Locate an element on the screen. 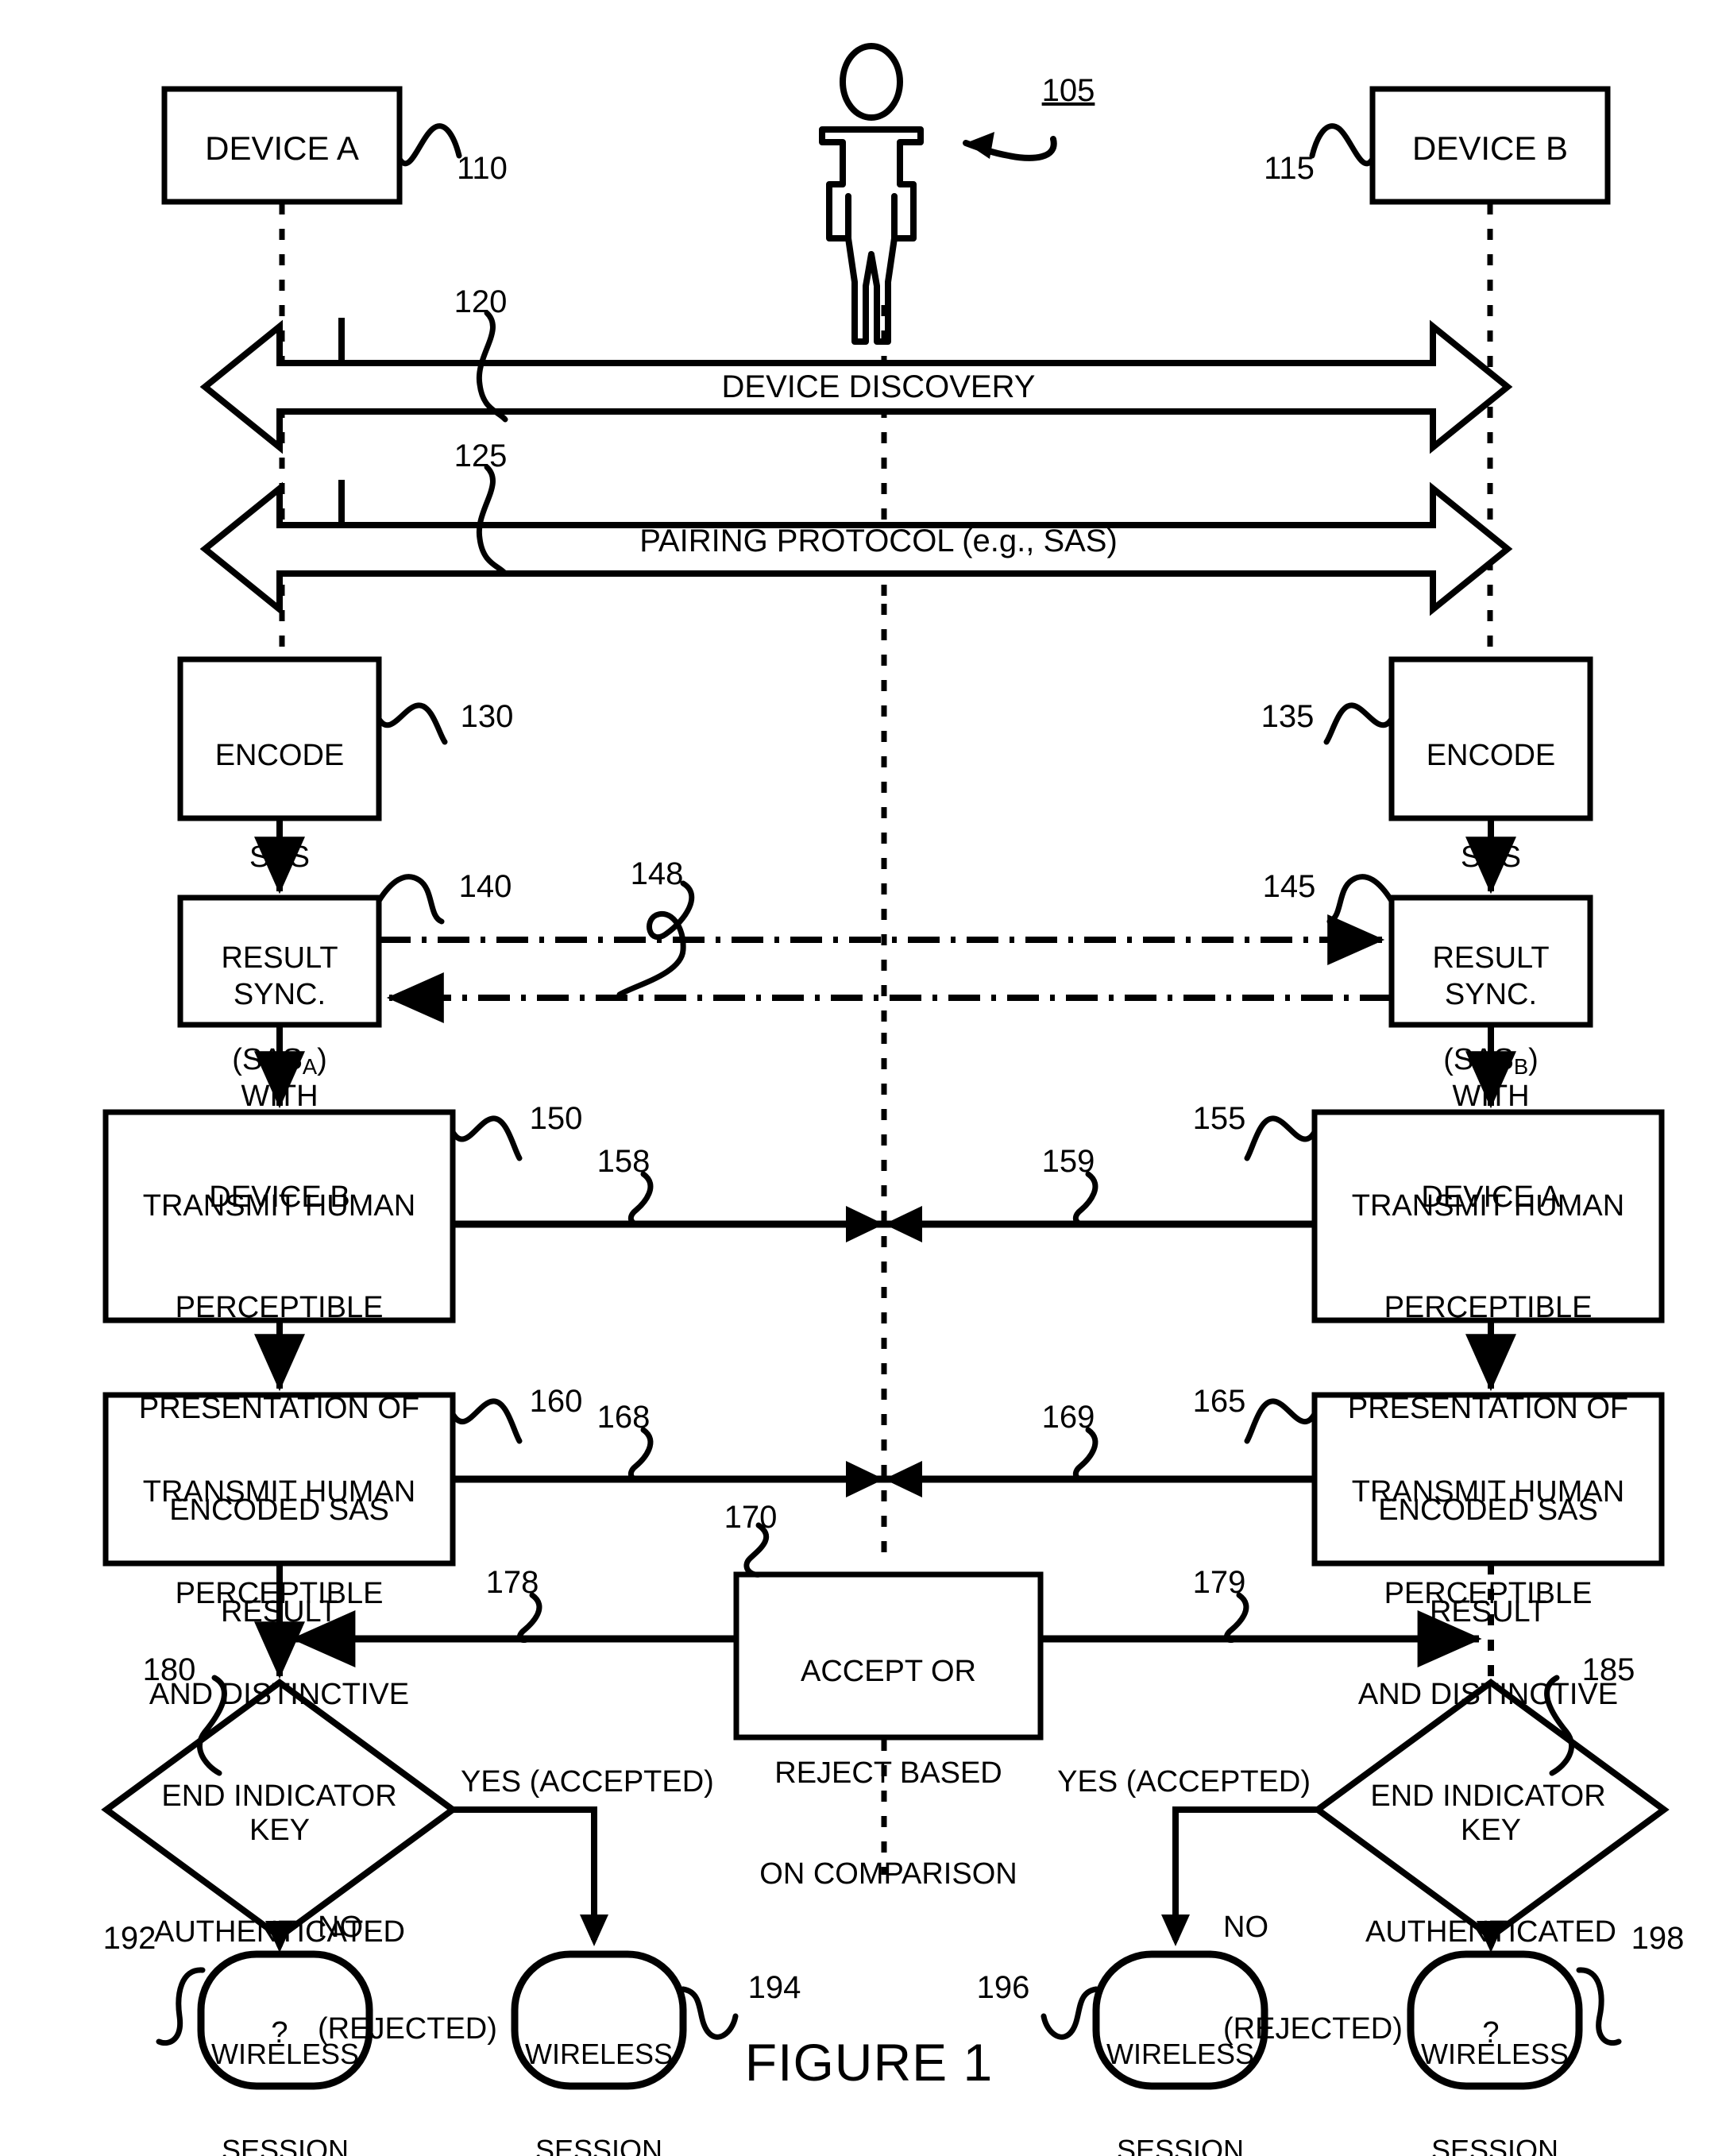 This screenshot has width=1722, height=2156. ref-194: 194 is located at coordinates (774, 1988).